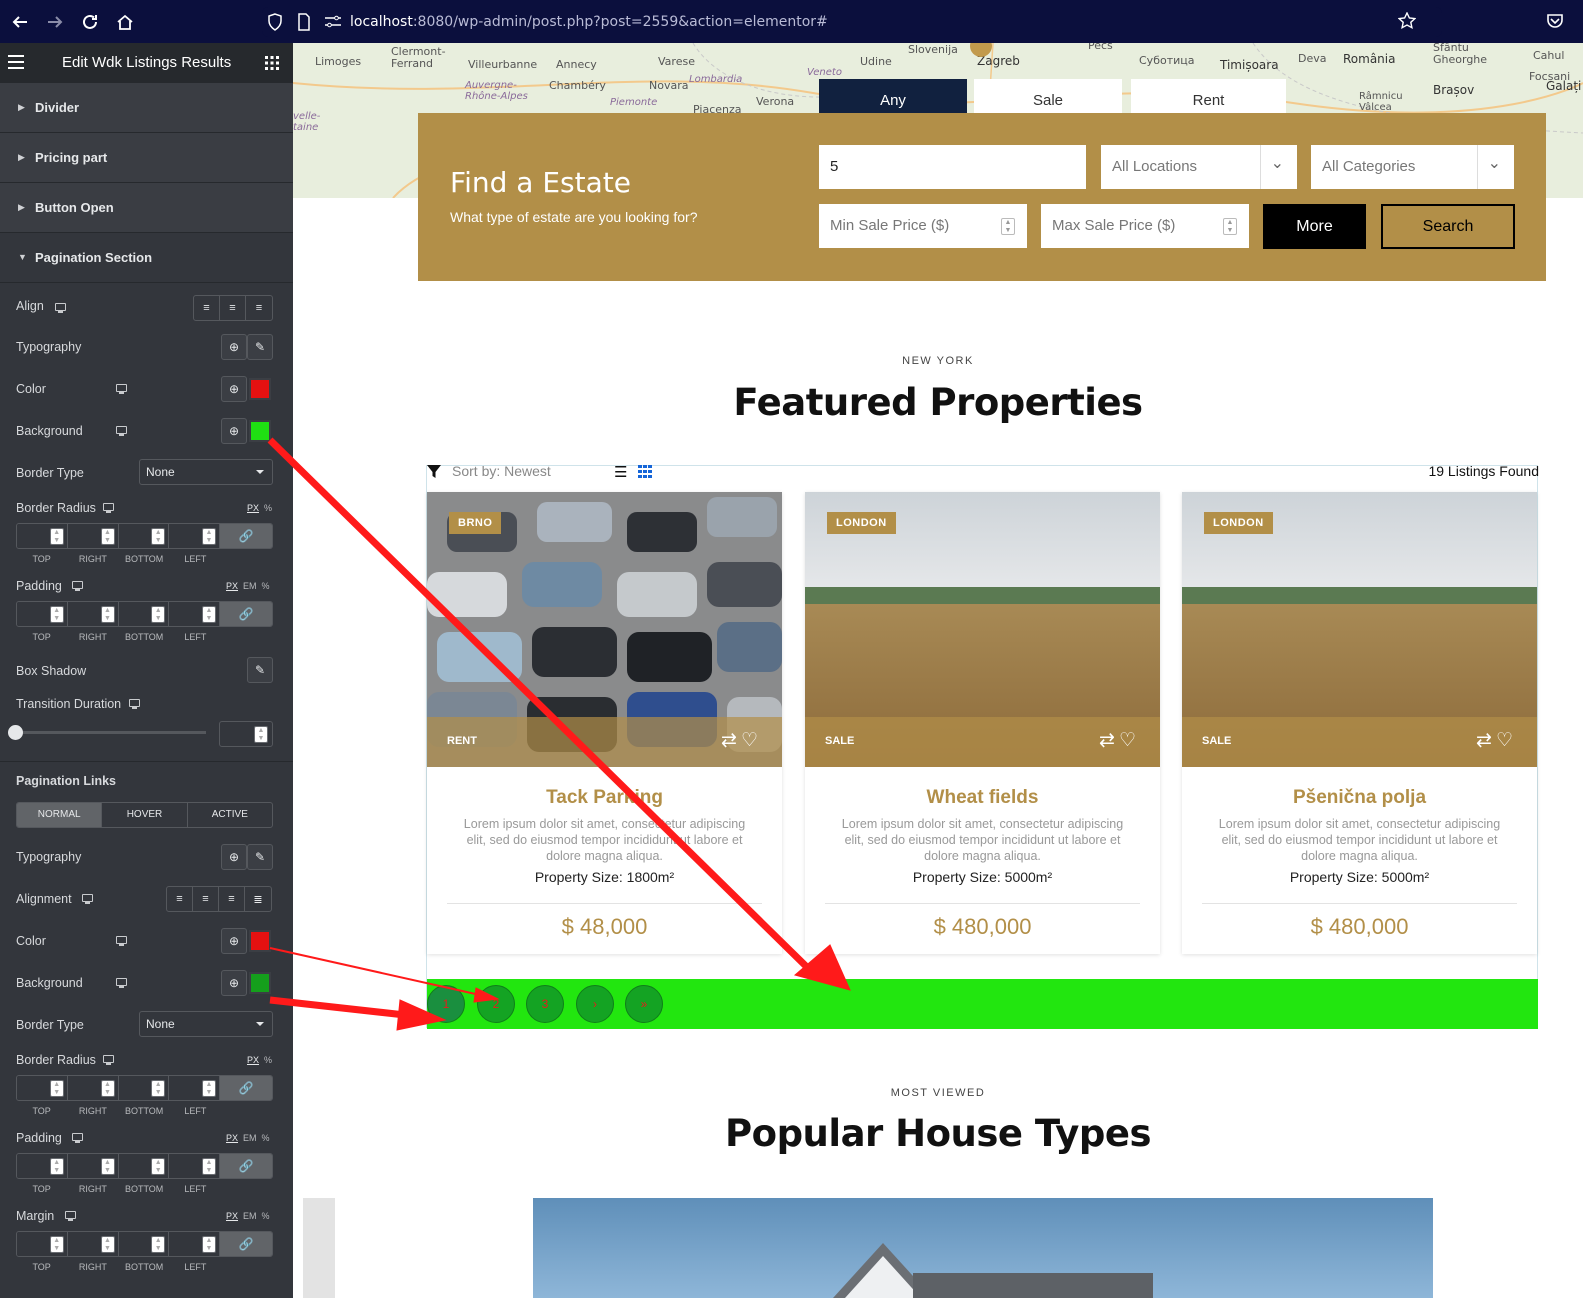 This screenshot has height=1298, width=1583. What do you see at coordinates (446, 1004) in the screenshot?
I see `page-1-link: 1` at bounding box center [446, 1004].